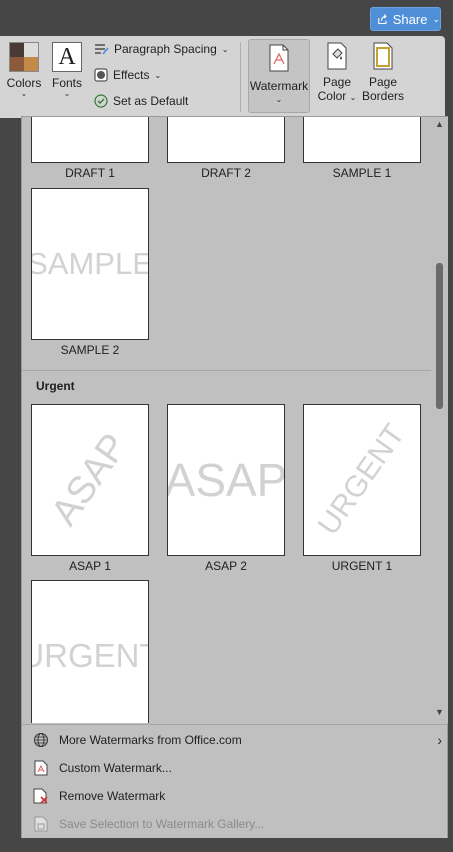 The image size is (453, 852). I want to click on watermark-preview-text: SAMPLE, so click(90, 263).